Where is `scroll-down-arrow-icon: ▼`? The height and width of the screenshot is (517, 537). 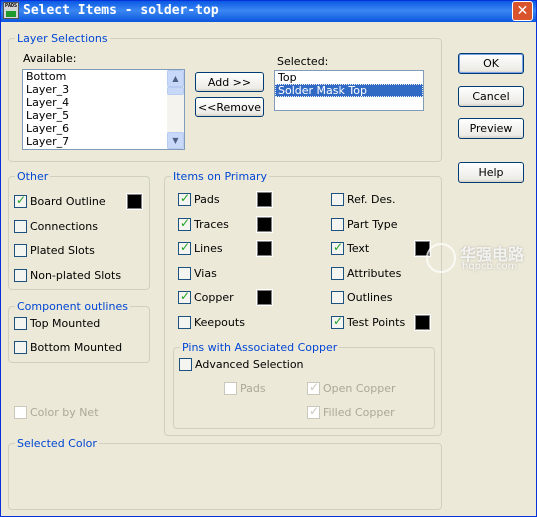
scroll-down-arrow-icon: ▼ is located at coordinates (175, 140).